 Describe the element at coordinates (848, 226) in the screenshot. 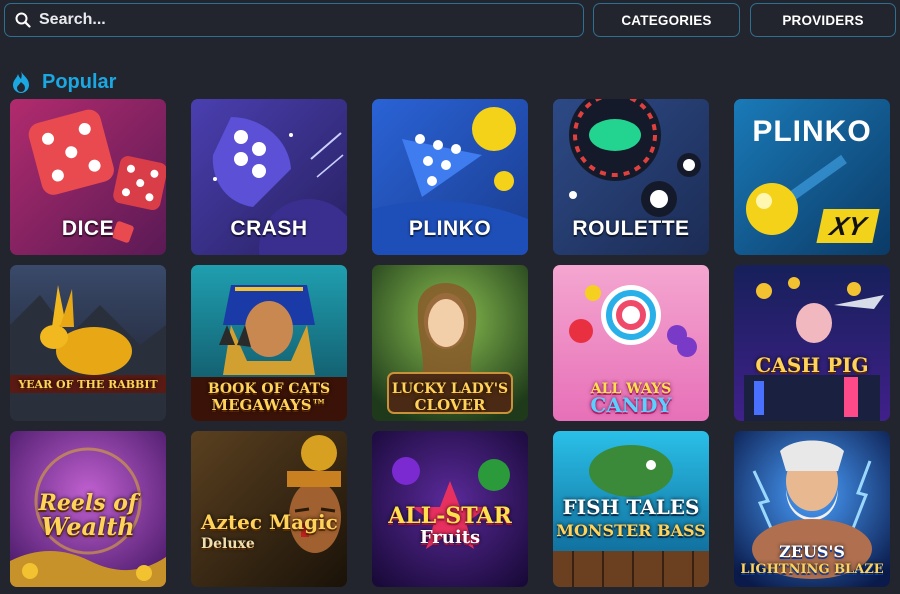

I see `game-badge: XY` at that location.